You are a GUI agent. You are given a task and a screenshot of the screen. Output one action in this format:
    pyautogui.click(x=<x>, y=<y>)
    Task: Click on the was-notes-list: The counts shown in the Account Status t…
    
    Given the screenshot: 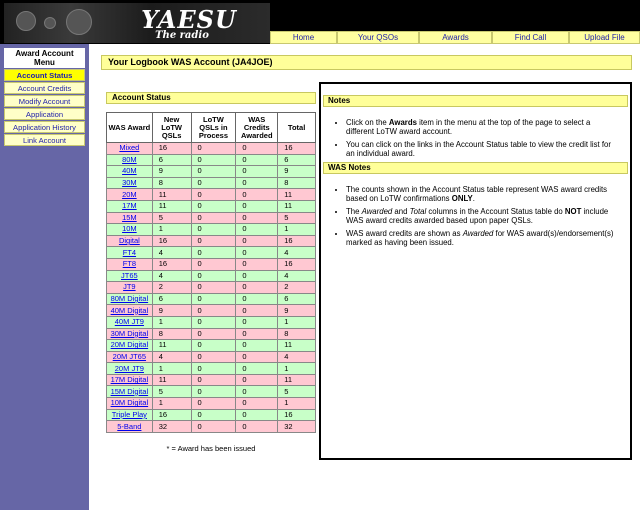 What is the action you would take?
    pyautogui.click(x=475, y=216)
    